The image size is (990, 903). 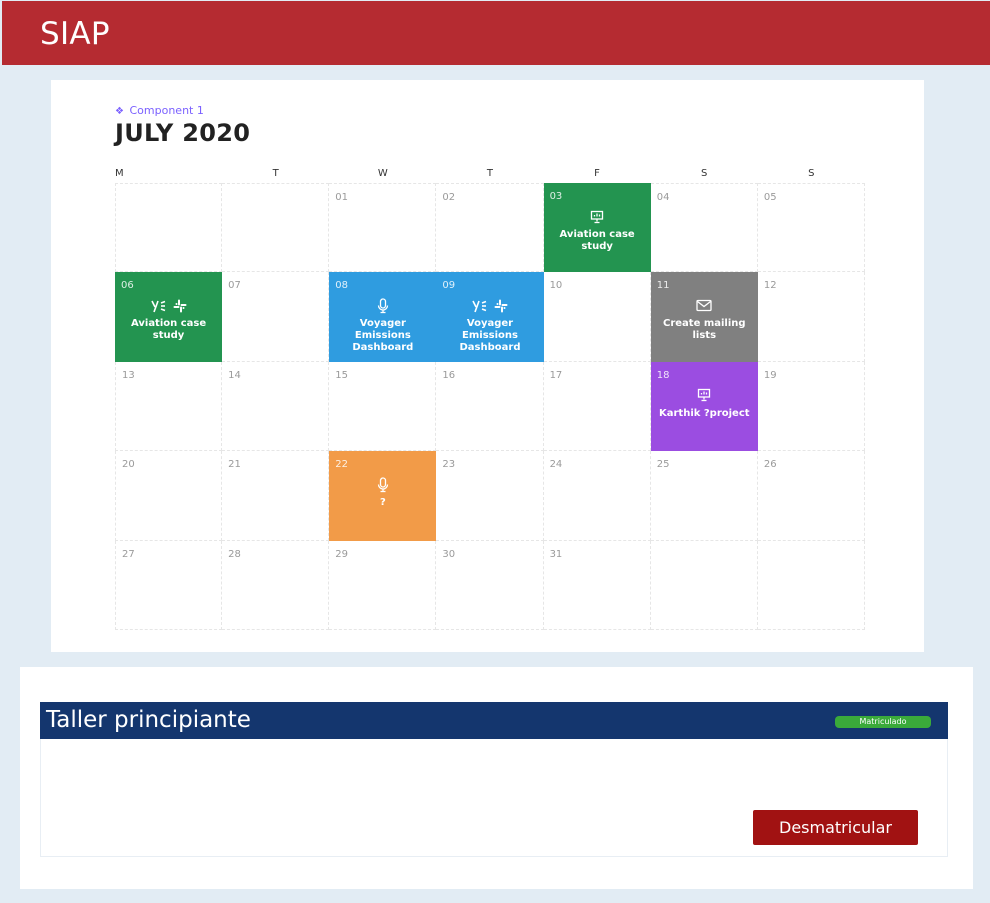 I want to click on calendar-day-cell: 20, so click(x=169, y=496).